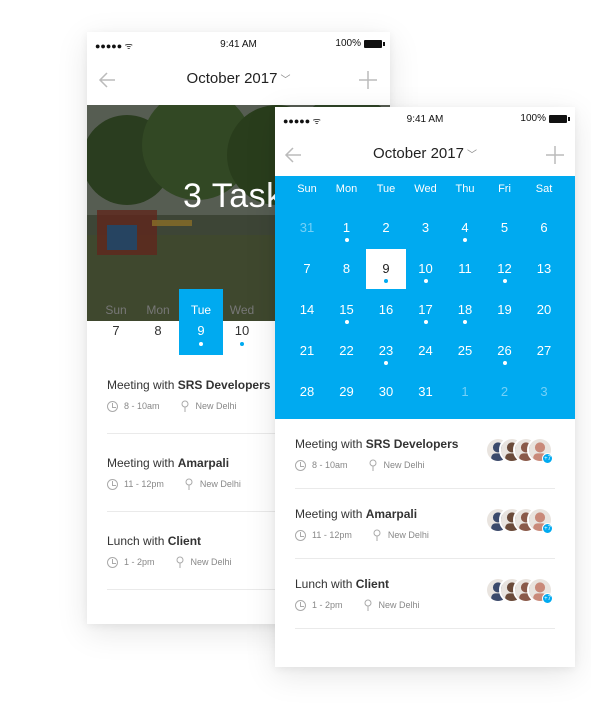 The height and width of the screenshot is (720, 591). I want to click on day-number: 10, so click(242, 330).